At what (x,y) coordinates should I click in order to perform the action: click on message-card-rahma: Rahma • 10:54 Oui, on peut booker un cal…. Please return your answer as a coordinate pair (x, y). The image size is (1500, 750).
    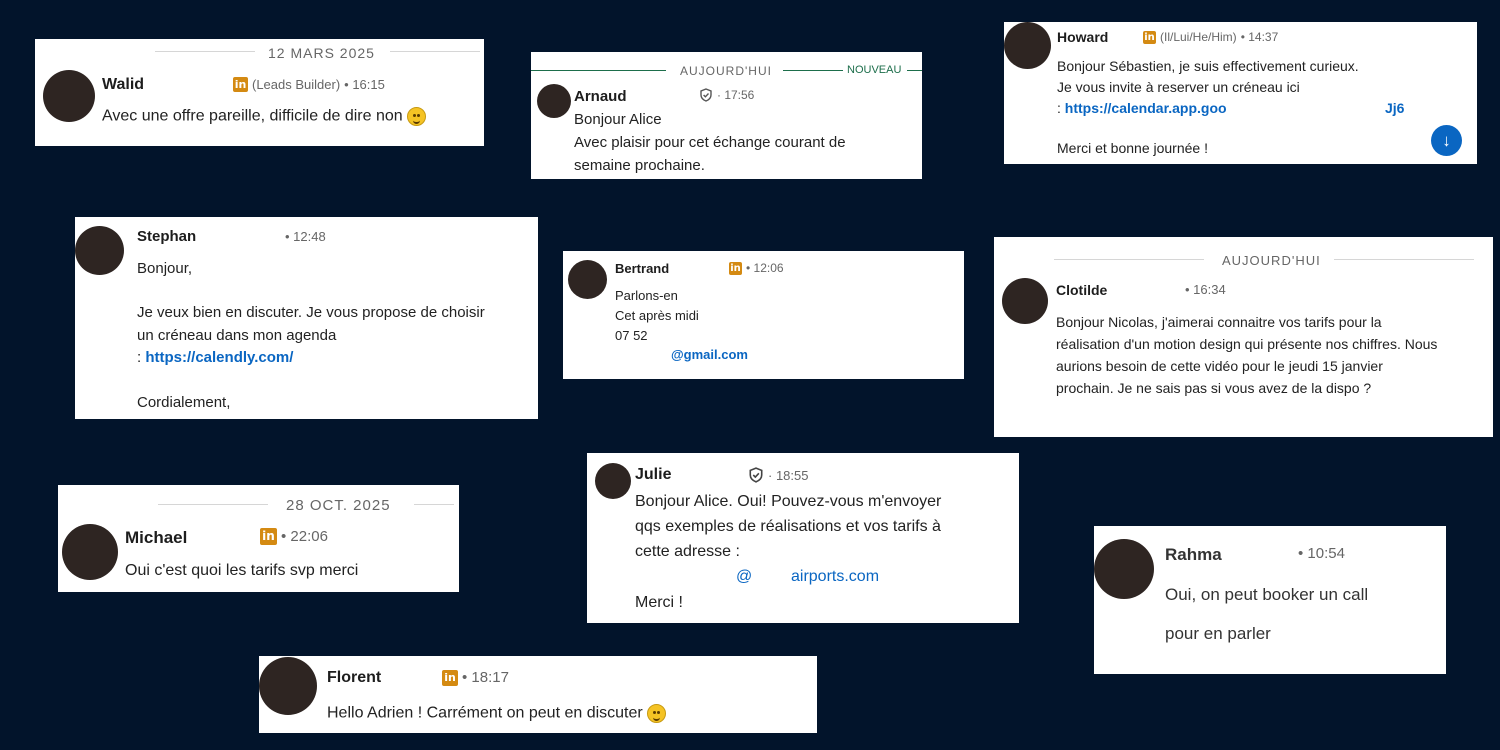
    Looking at the image, I should click on (1270, 600).